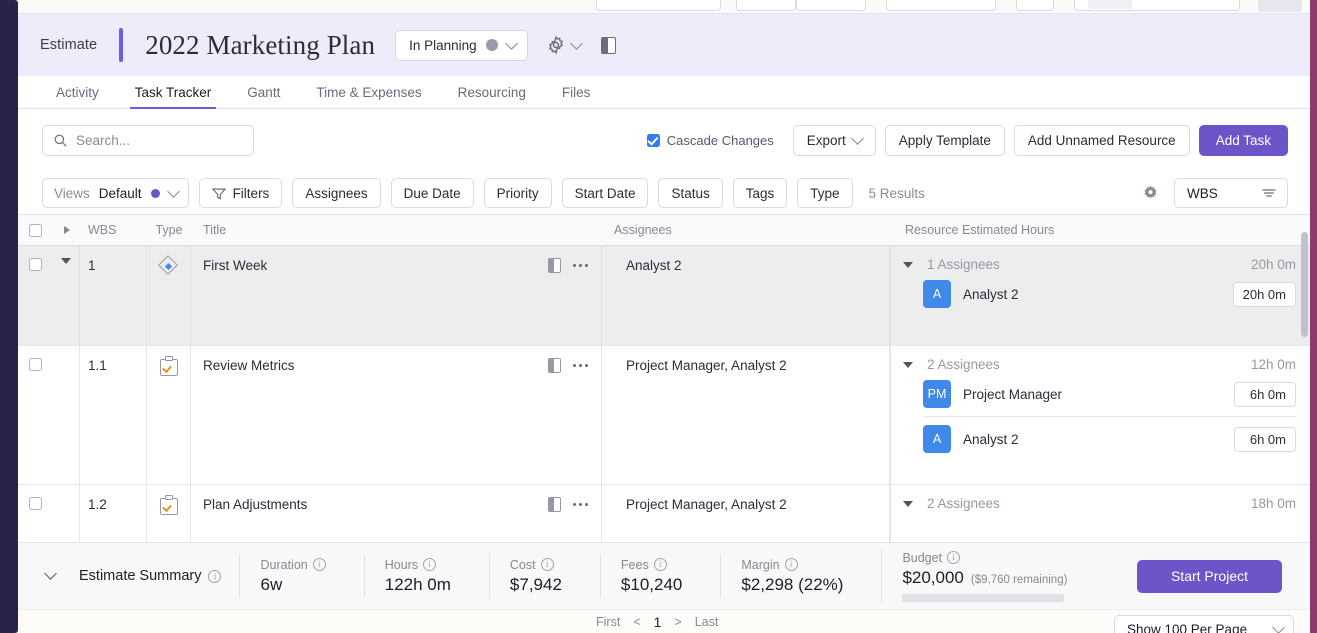 The image size is (1317, 633). Describe the element at coordinates (605, 193) in the screenshot. I see `filter-chip-start-date: Start Date` at that location.